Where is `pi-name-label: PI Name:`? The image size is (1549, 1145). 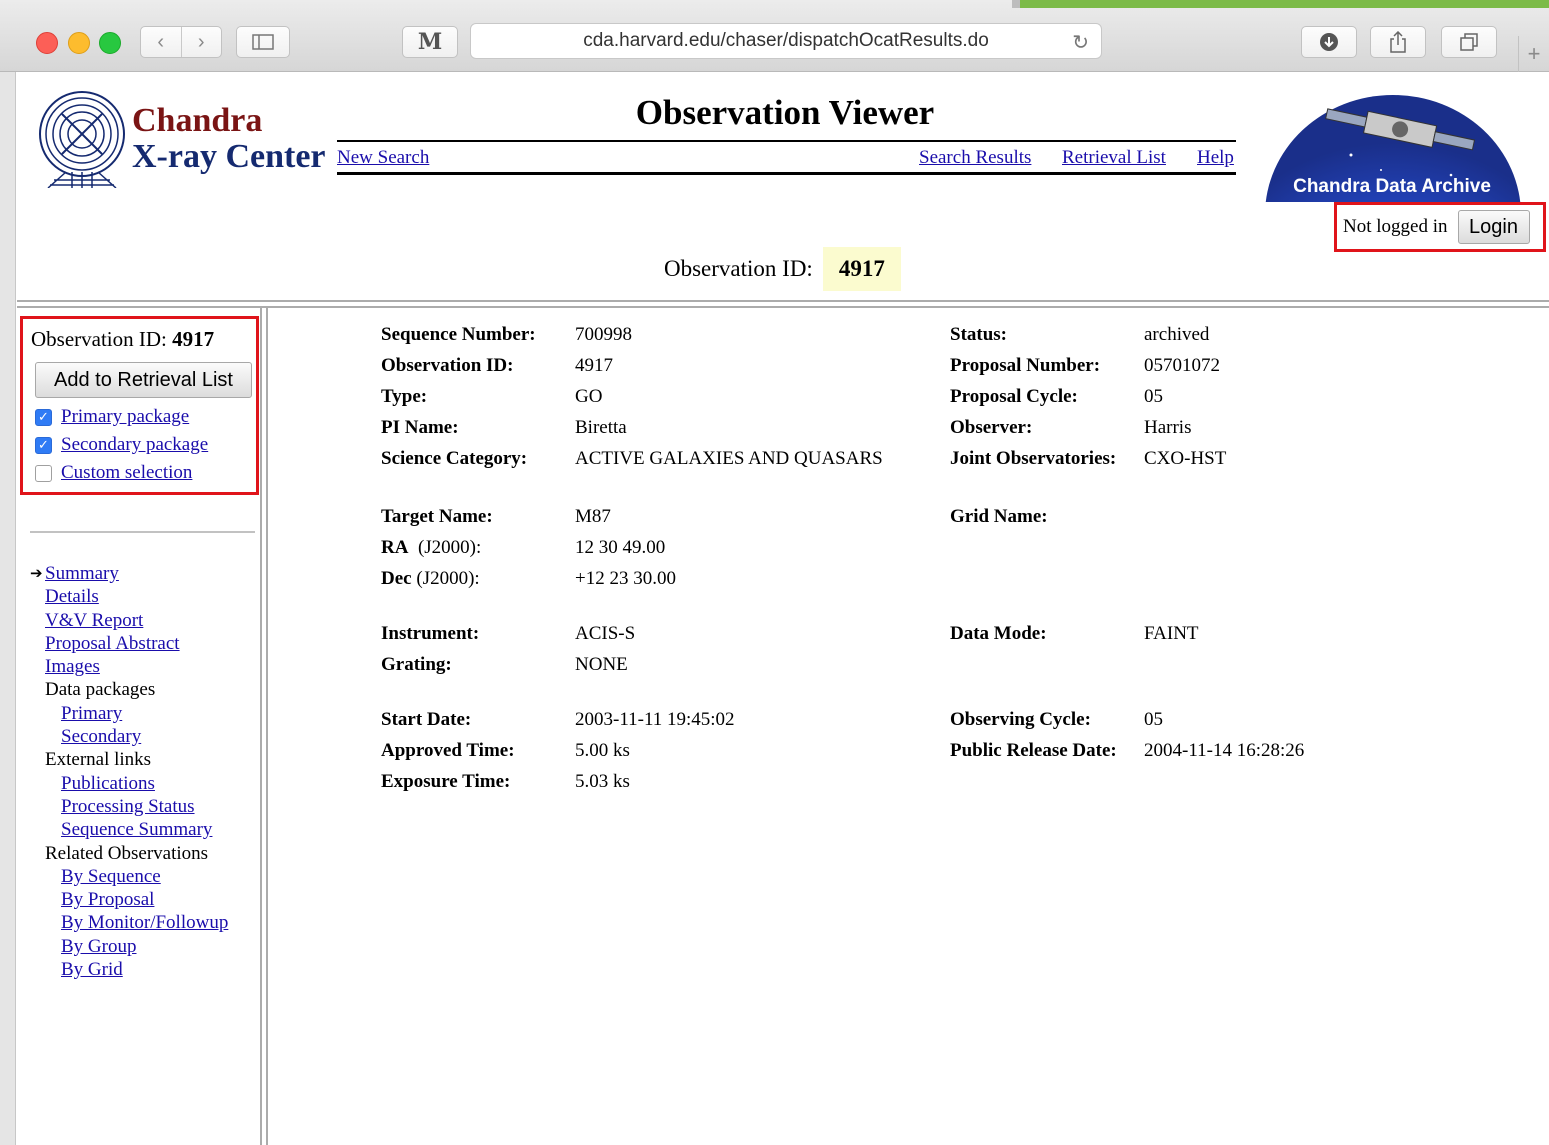 pi-name-label: PI Name: is located at coordinates (420, 427).